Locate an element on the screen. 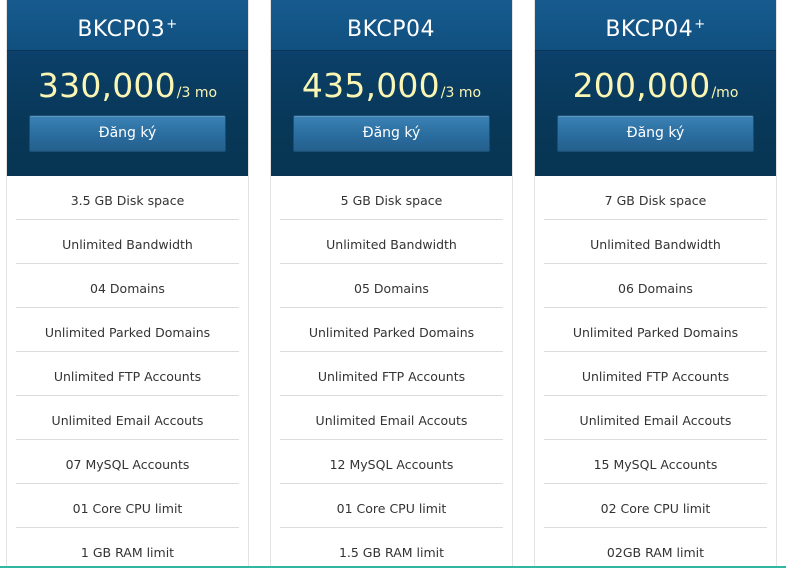  feature-ram-limit: 1.5 GB RAM limit is located at coordinates (391, 552).